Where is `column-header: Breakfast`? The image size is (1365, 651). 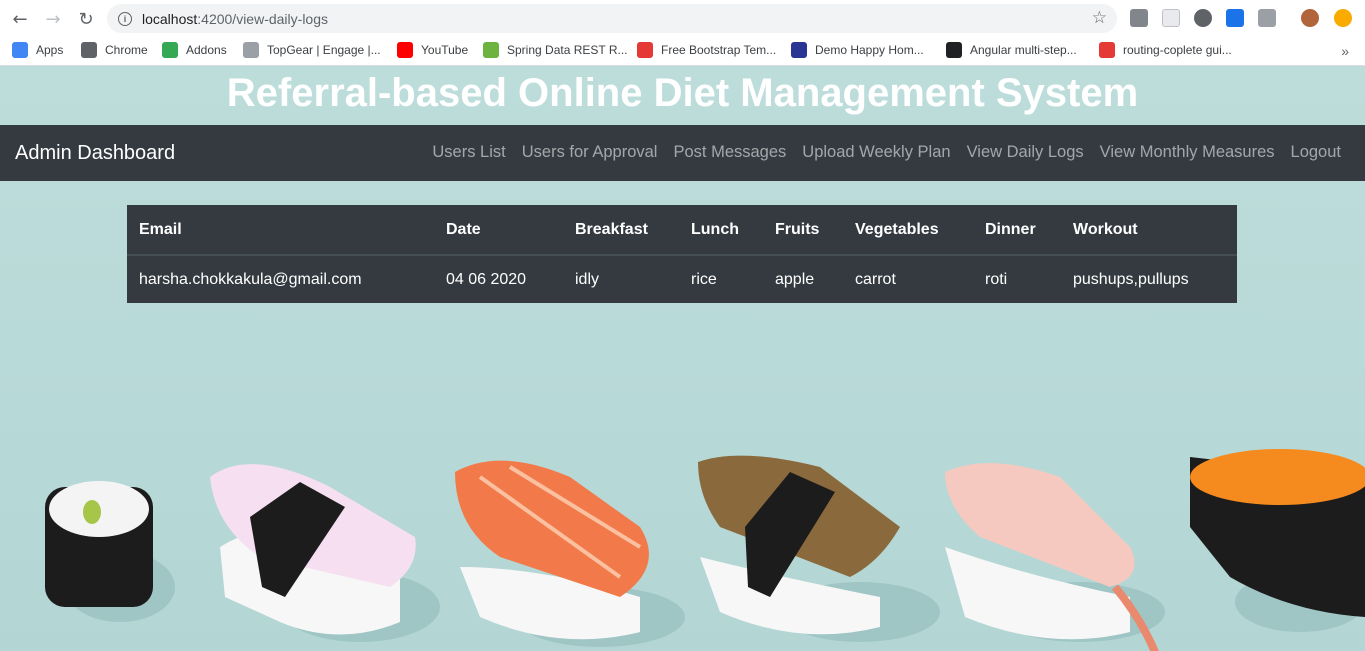 column-header: Breakfast is located at coordinates (621, 230).